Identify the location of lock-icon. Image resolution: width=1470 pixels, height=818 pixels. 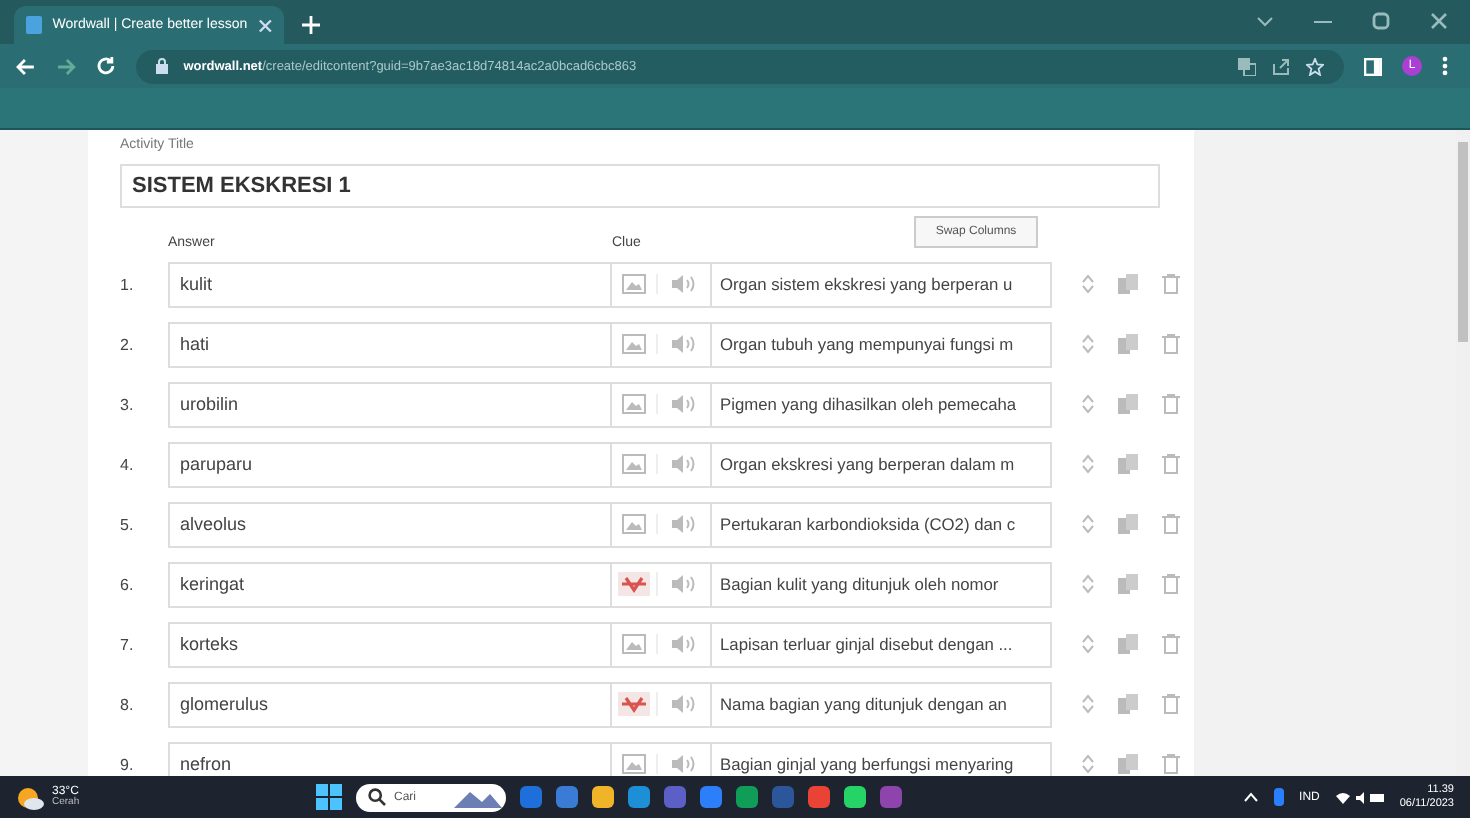
(161, 66).